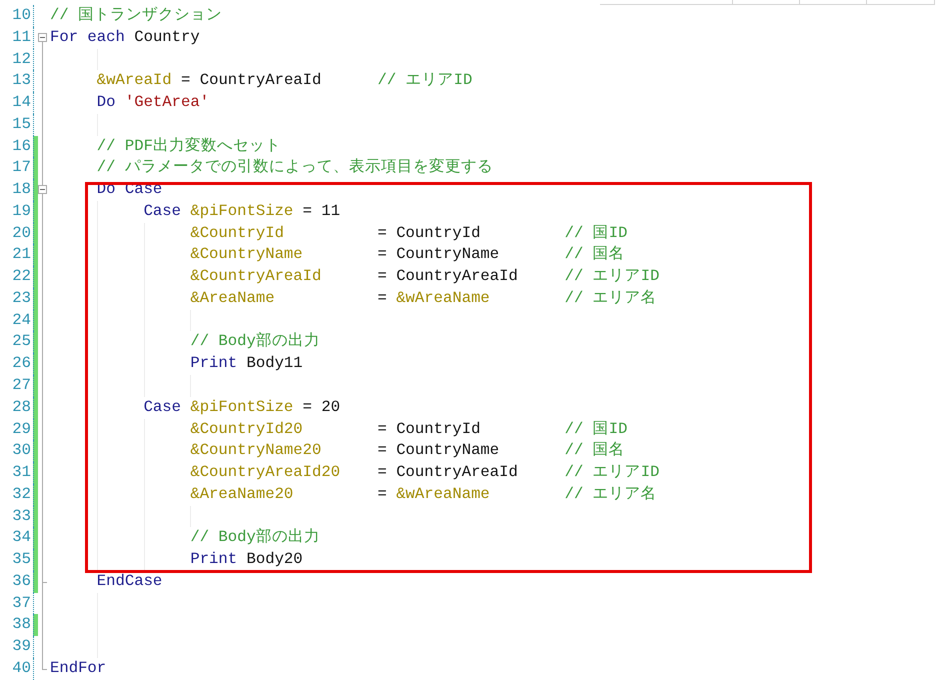 Image resolution: width=943 pixels, height=680 pixels. I want to click on variable-name: &AreaName20, so click(242, 494).